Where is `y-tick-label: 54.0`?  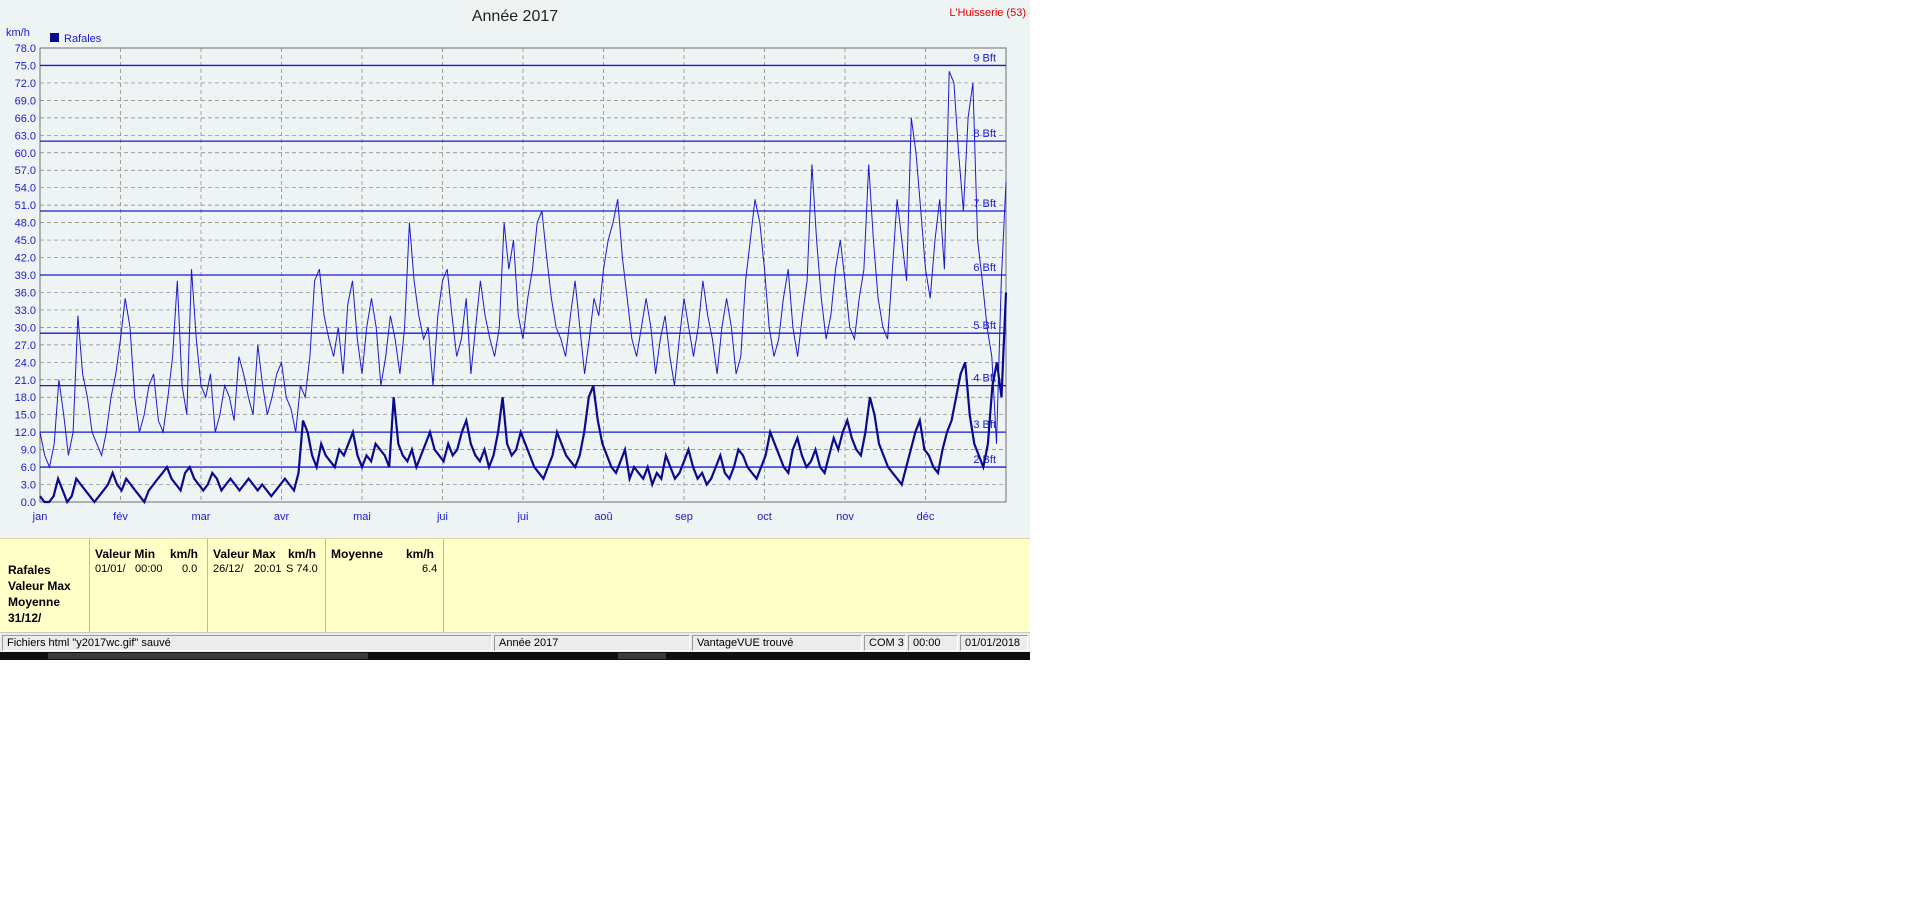
y-tick-label: 54.0 is located at coordinates (25, 189).